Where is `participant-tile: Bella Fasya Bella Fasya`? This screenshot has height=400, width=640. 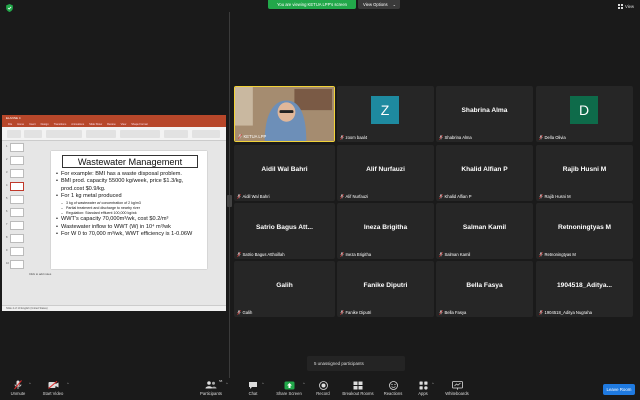
participant-tile: Bella Fasya Bella Fasya is located at coordinates (484, 289).